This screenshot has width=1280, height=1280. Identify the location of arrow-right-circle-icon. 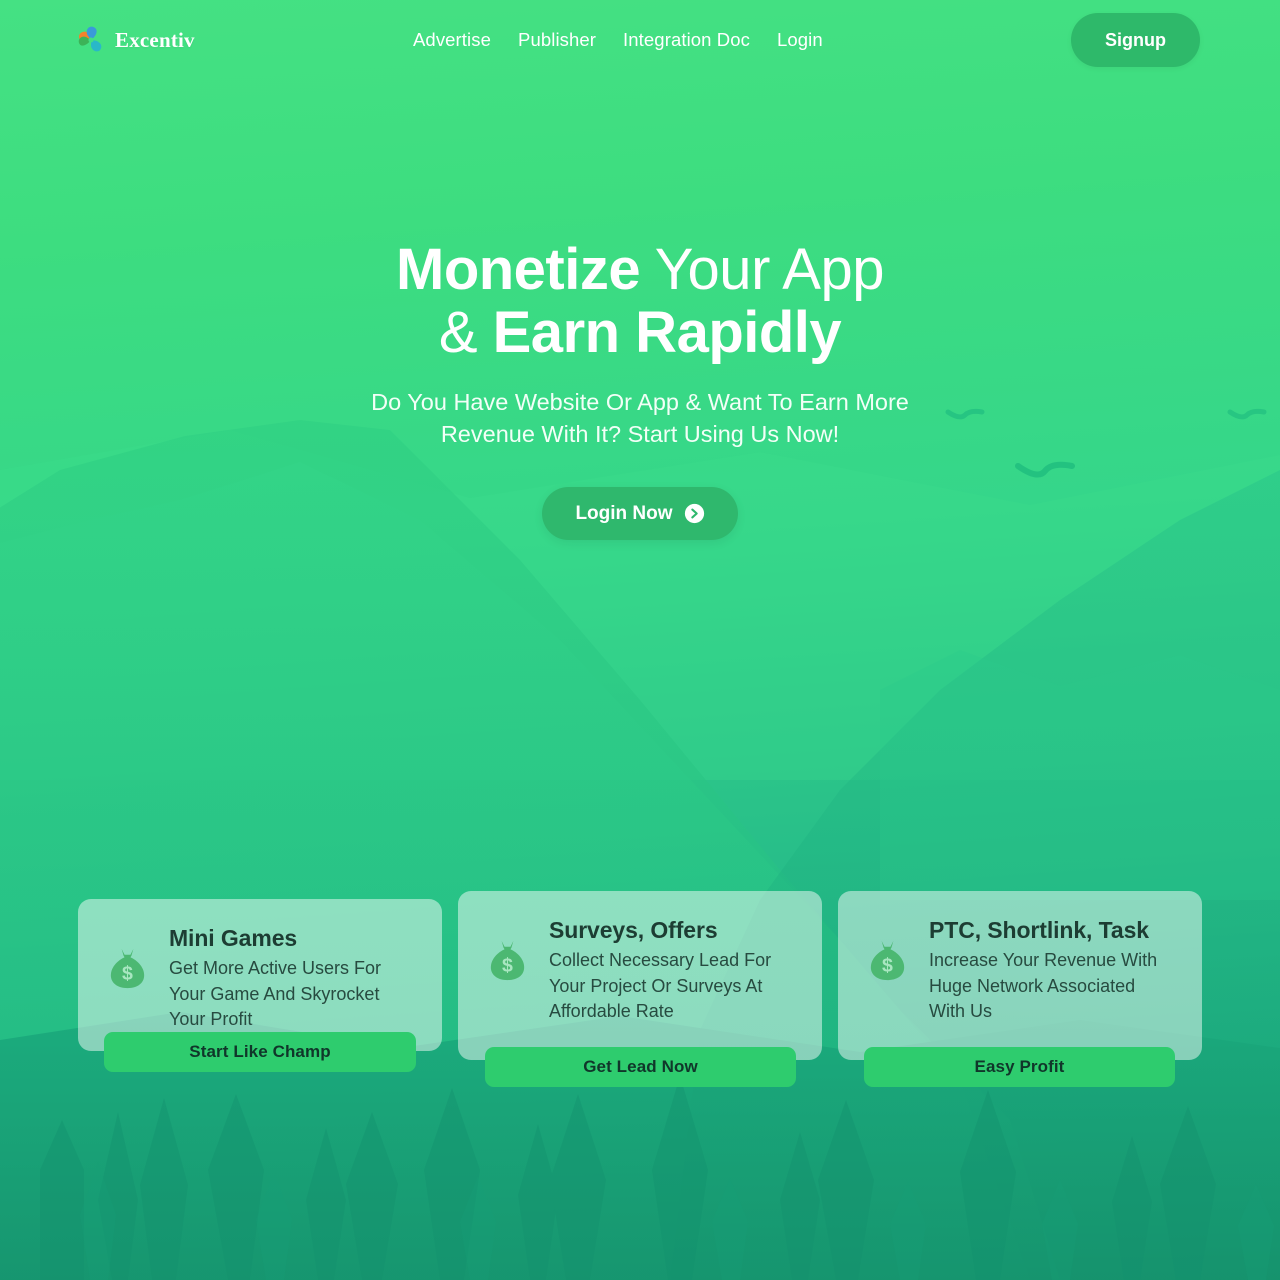
(694, 513).